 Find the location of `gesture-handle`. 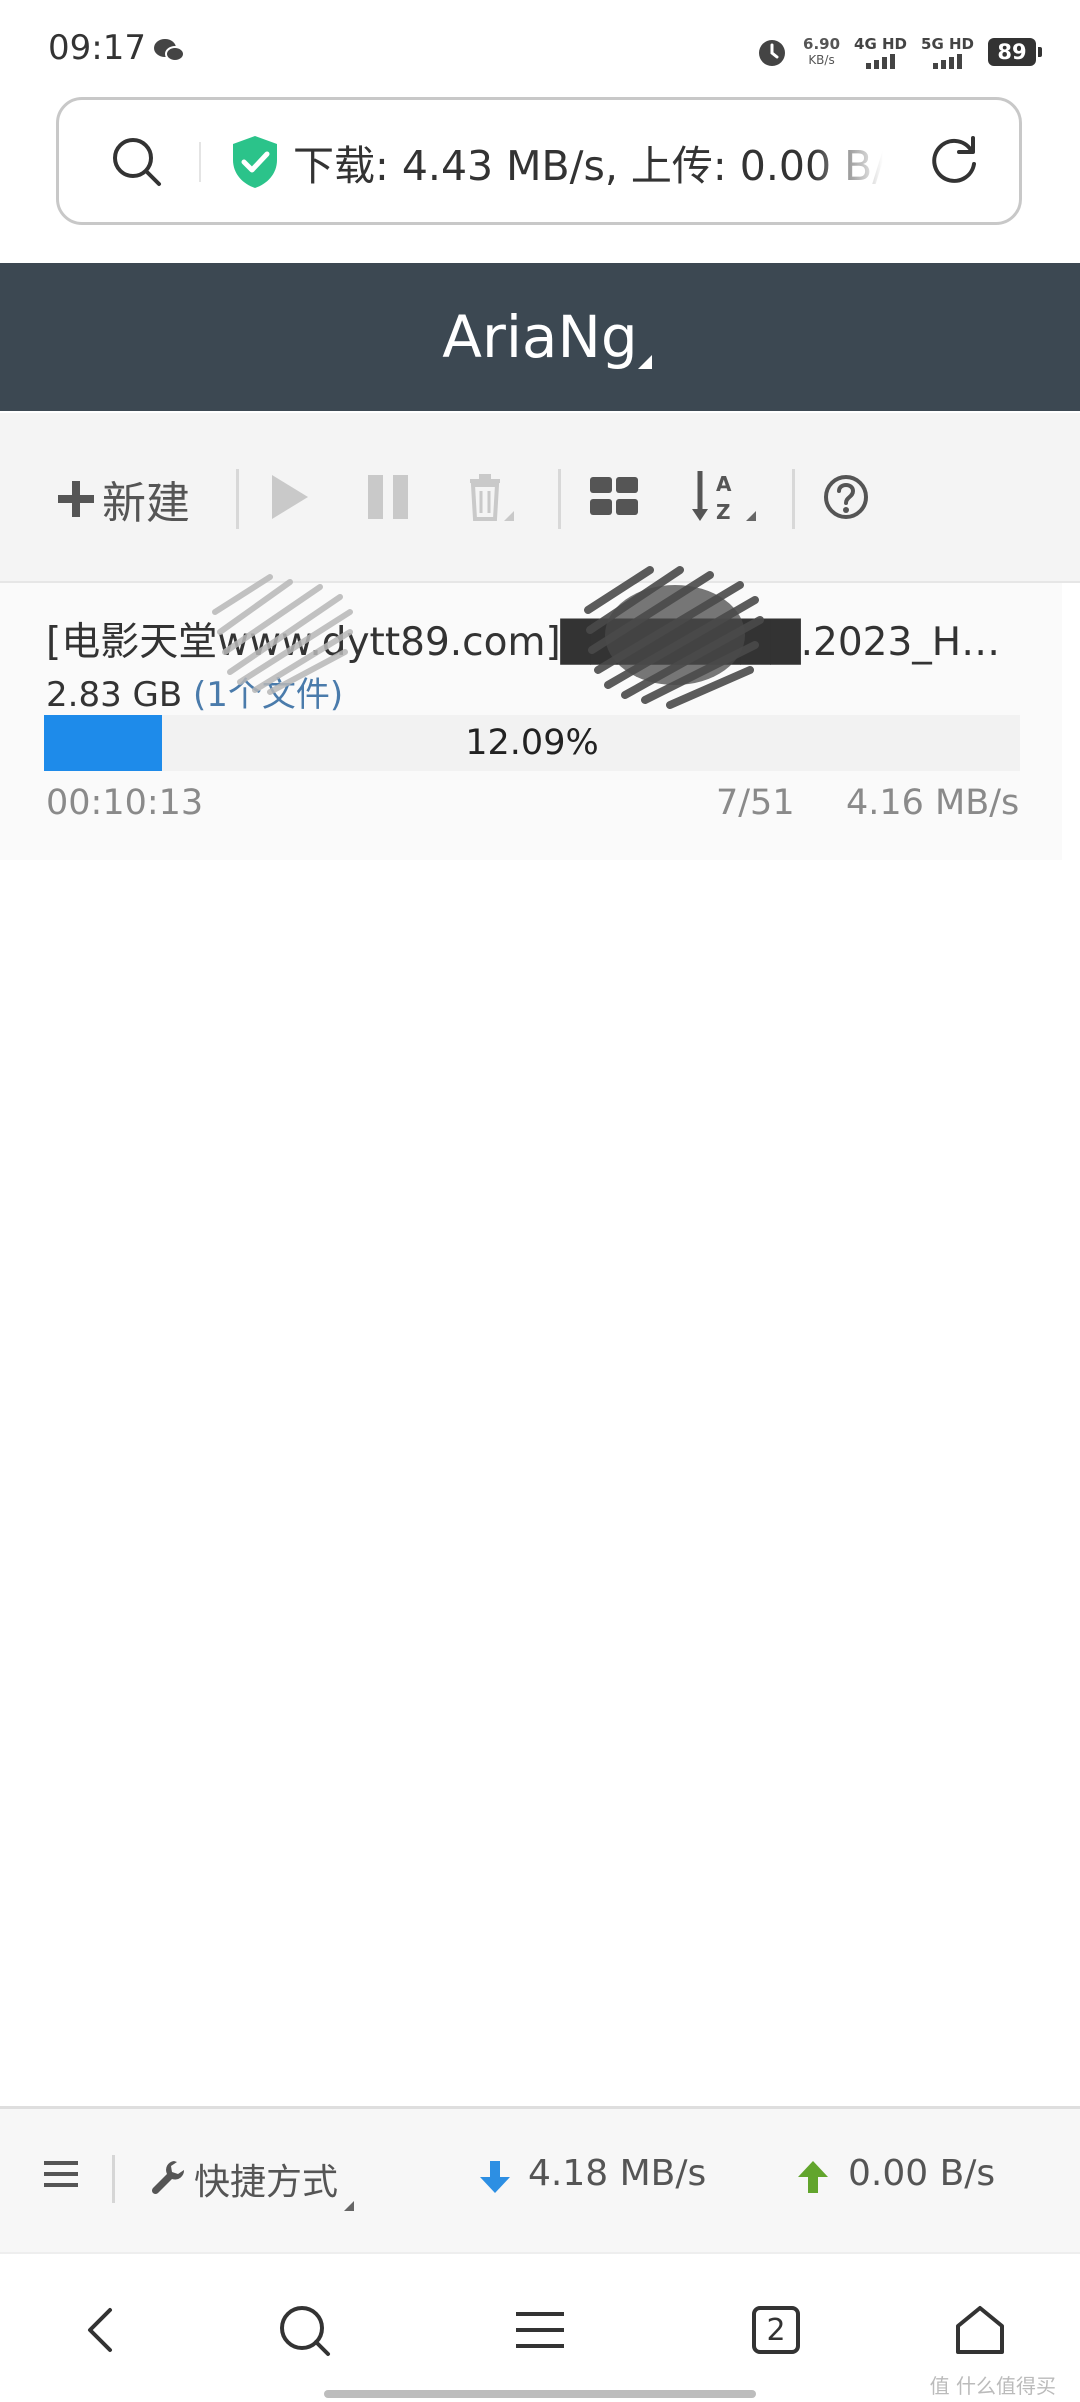

gesture-handle is located at coordinates (540, 2394).